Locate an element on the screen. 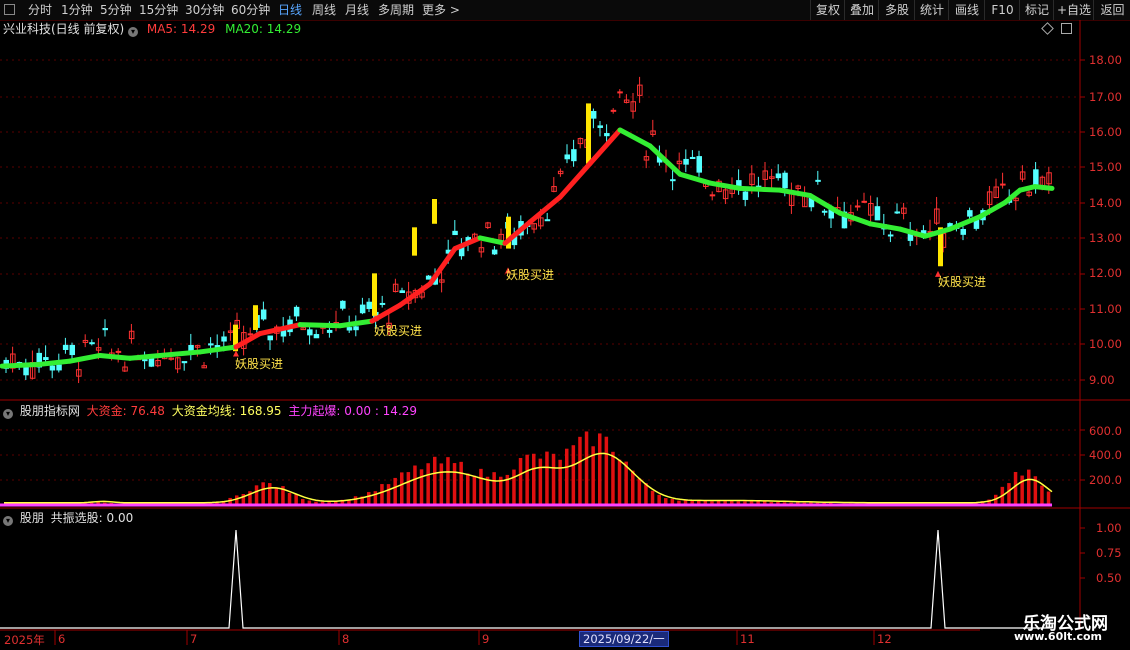  x-axis-year: 2025年 is located at coordinates (24, 640).